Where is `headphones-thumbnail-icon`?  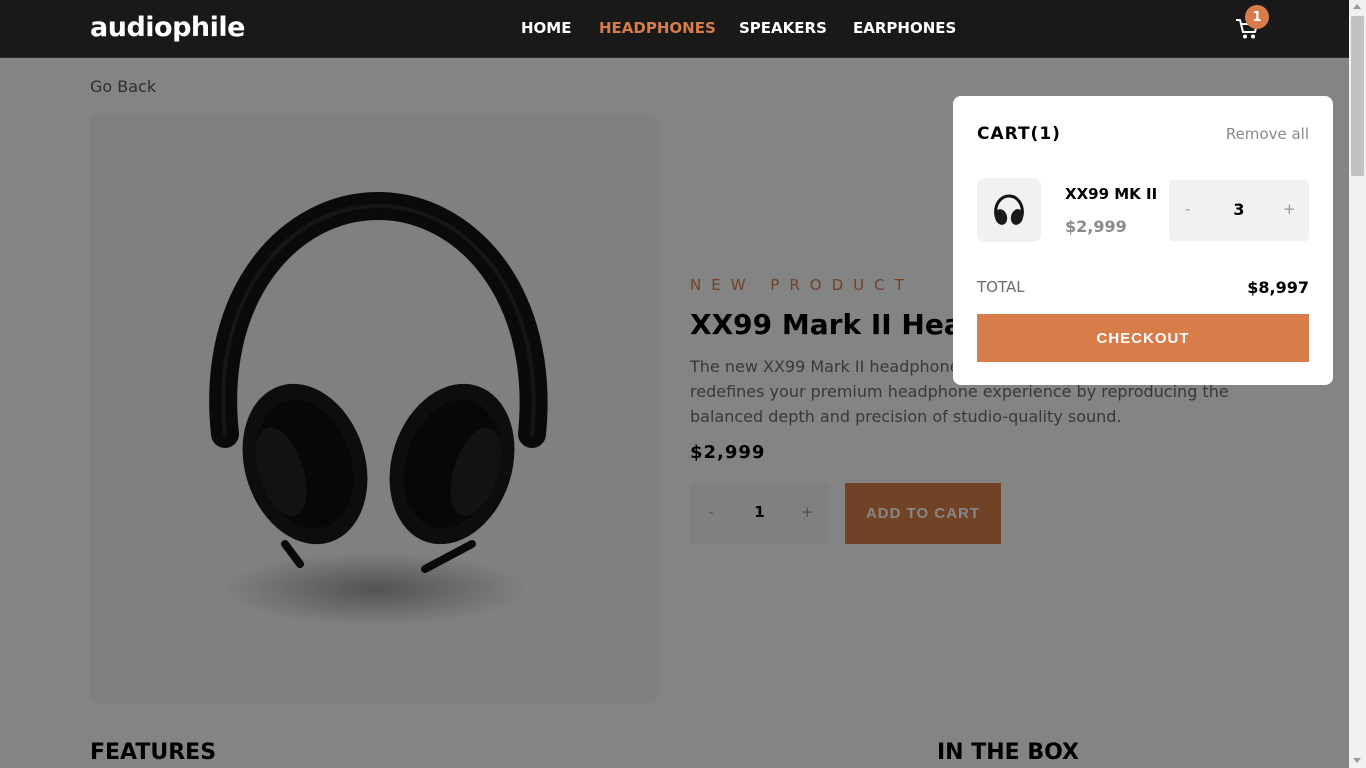 headphones-thumbnail-icon is located at coordinates (1009, 209).